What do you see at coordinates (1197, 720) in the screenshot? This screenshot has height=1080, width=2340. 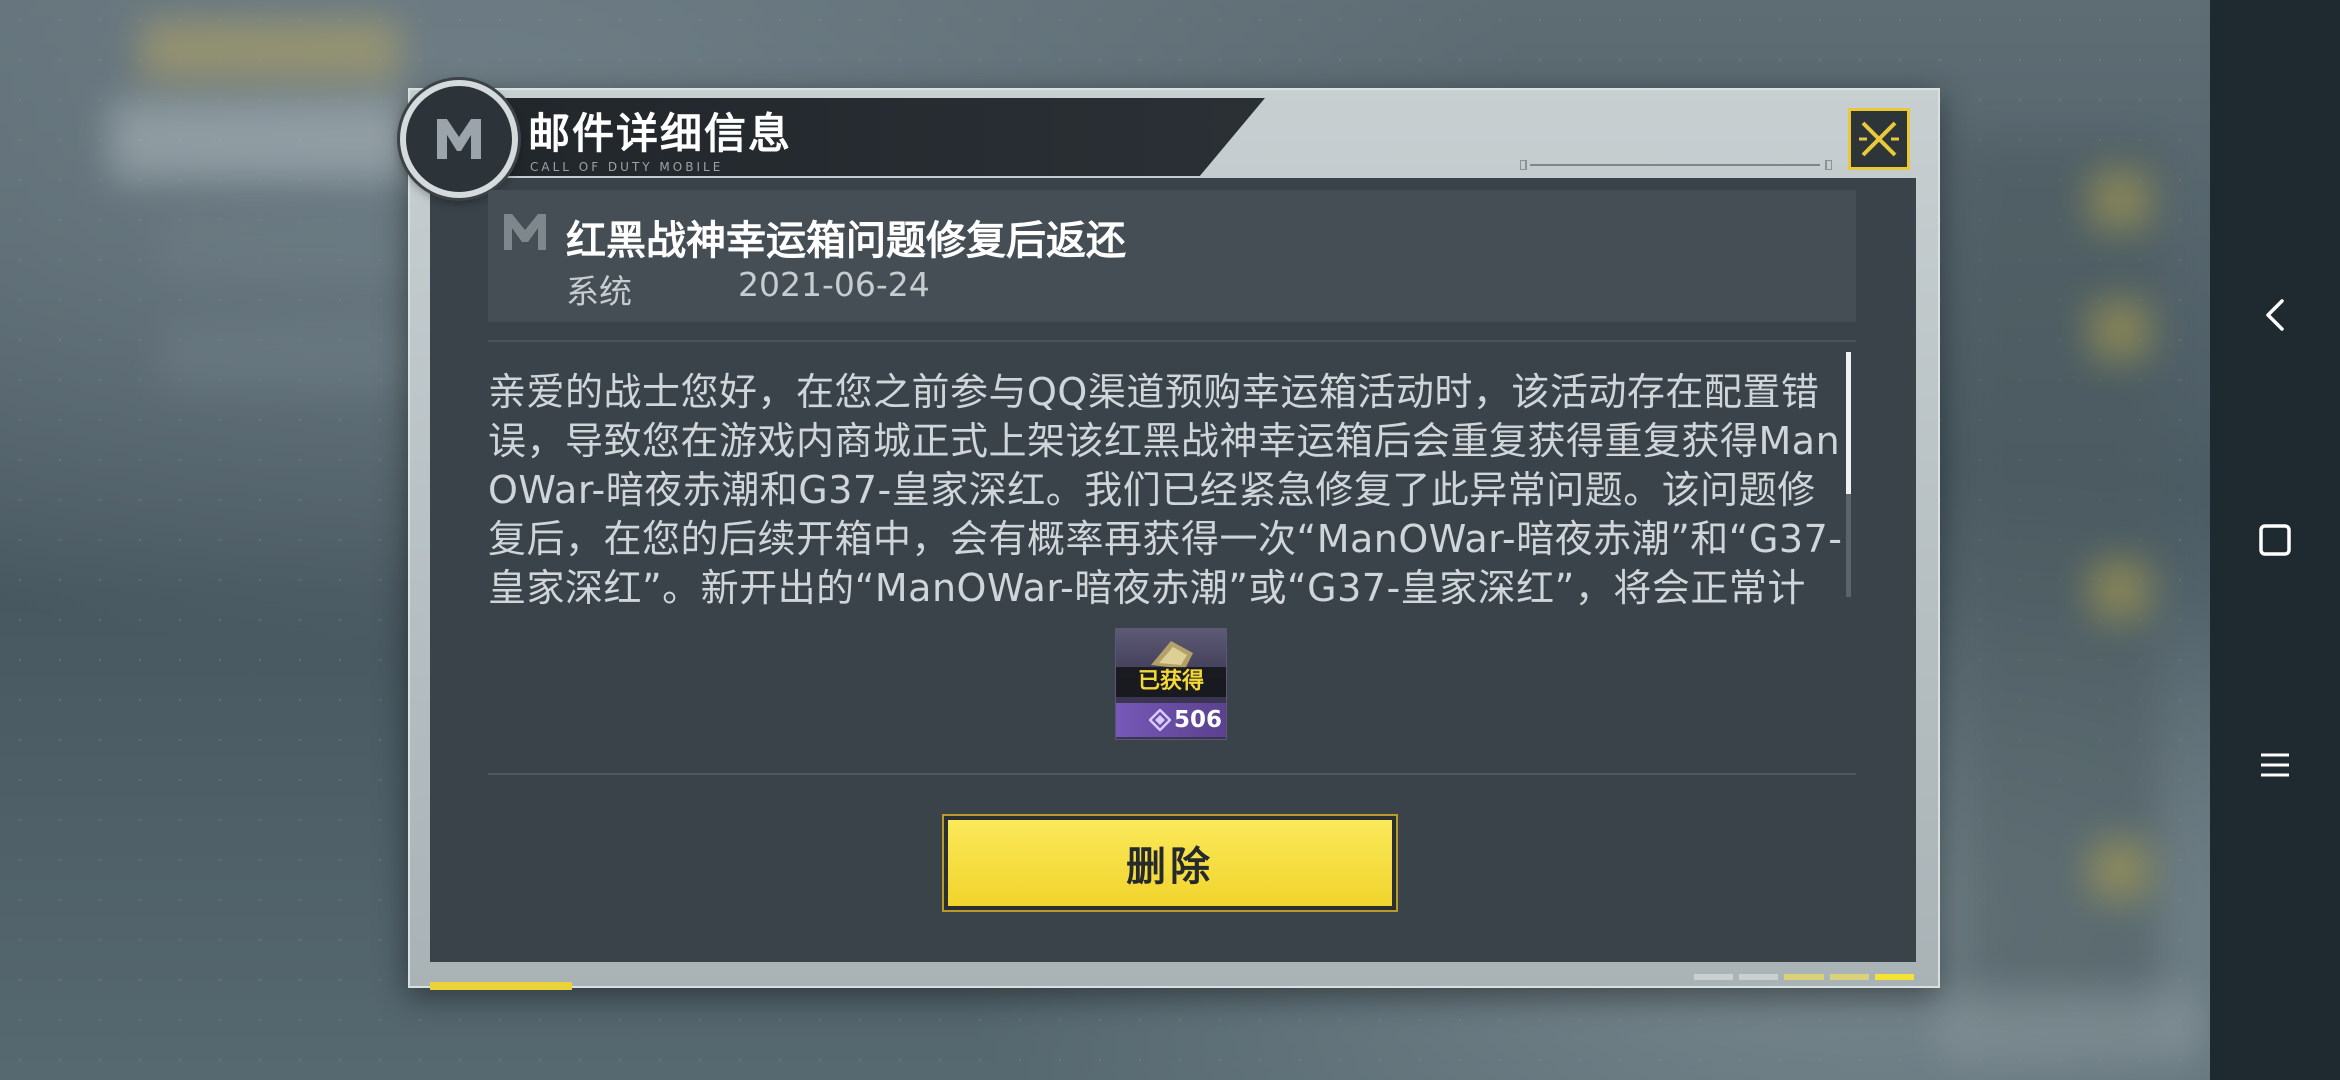 I see `attachment-amount: 506` at bounding box center [1197, 720].